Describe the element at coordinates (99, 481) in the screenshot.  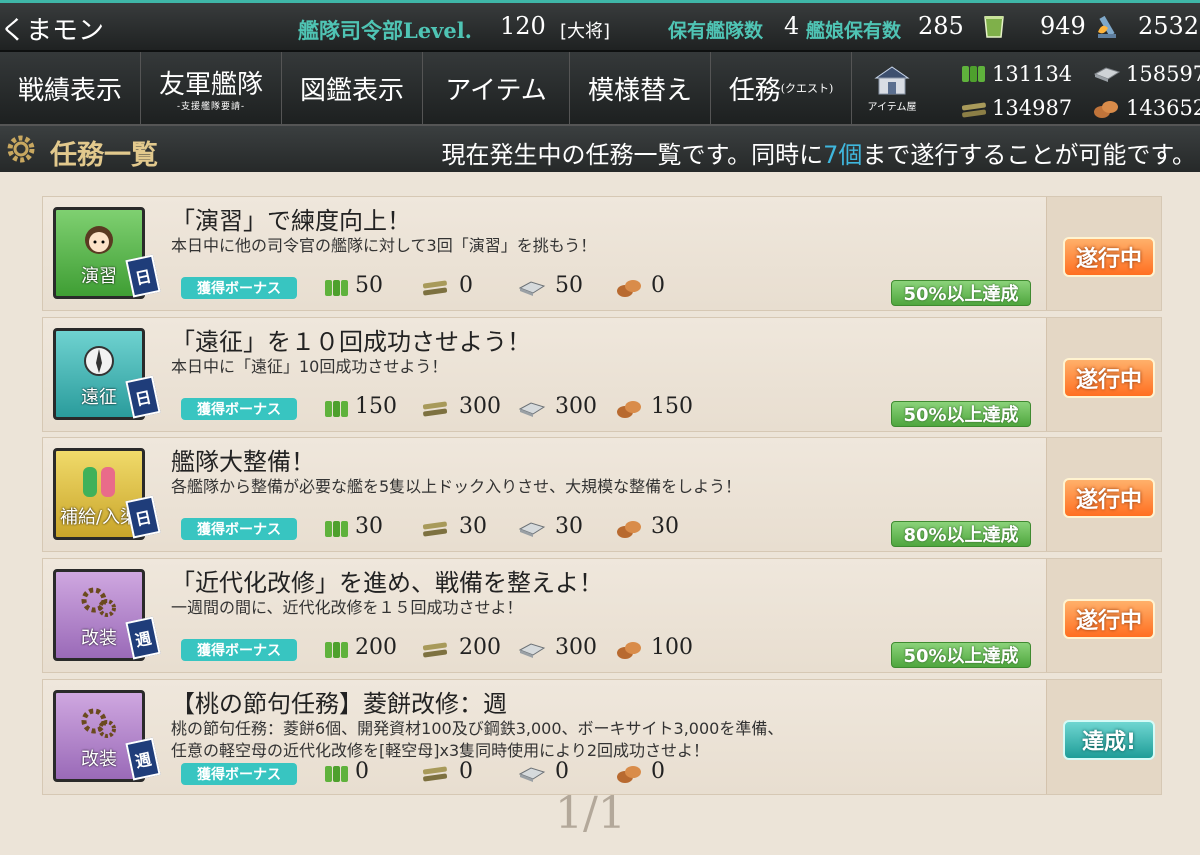
I see `supply-icon` at that location.